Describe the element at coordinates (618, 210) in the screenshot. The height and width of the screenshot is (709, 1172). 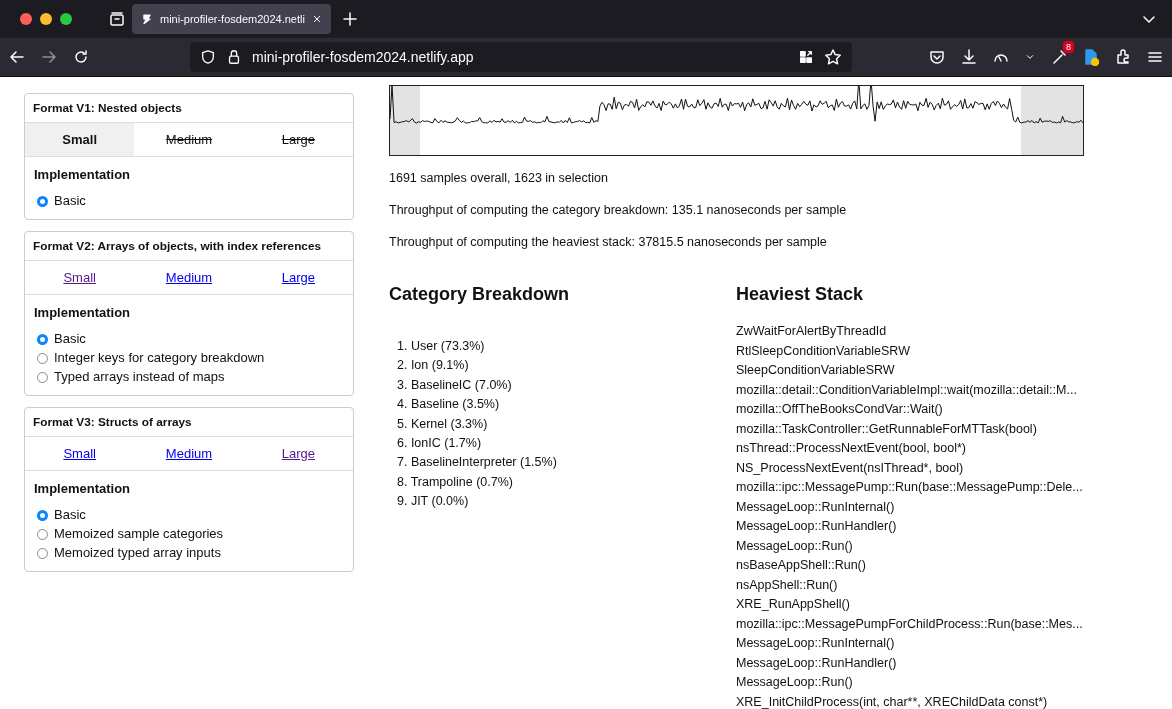
I see `stat-text: Throughput of computing the category breakdown: 135.1 nanoseconds per sample` at that location.